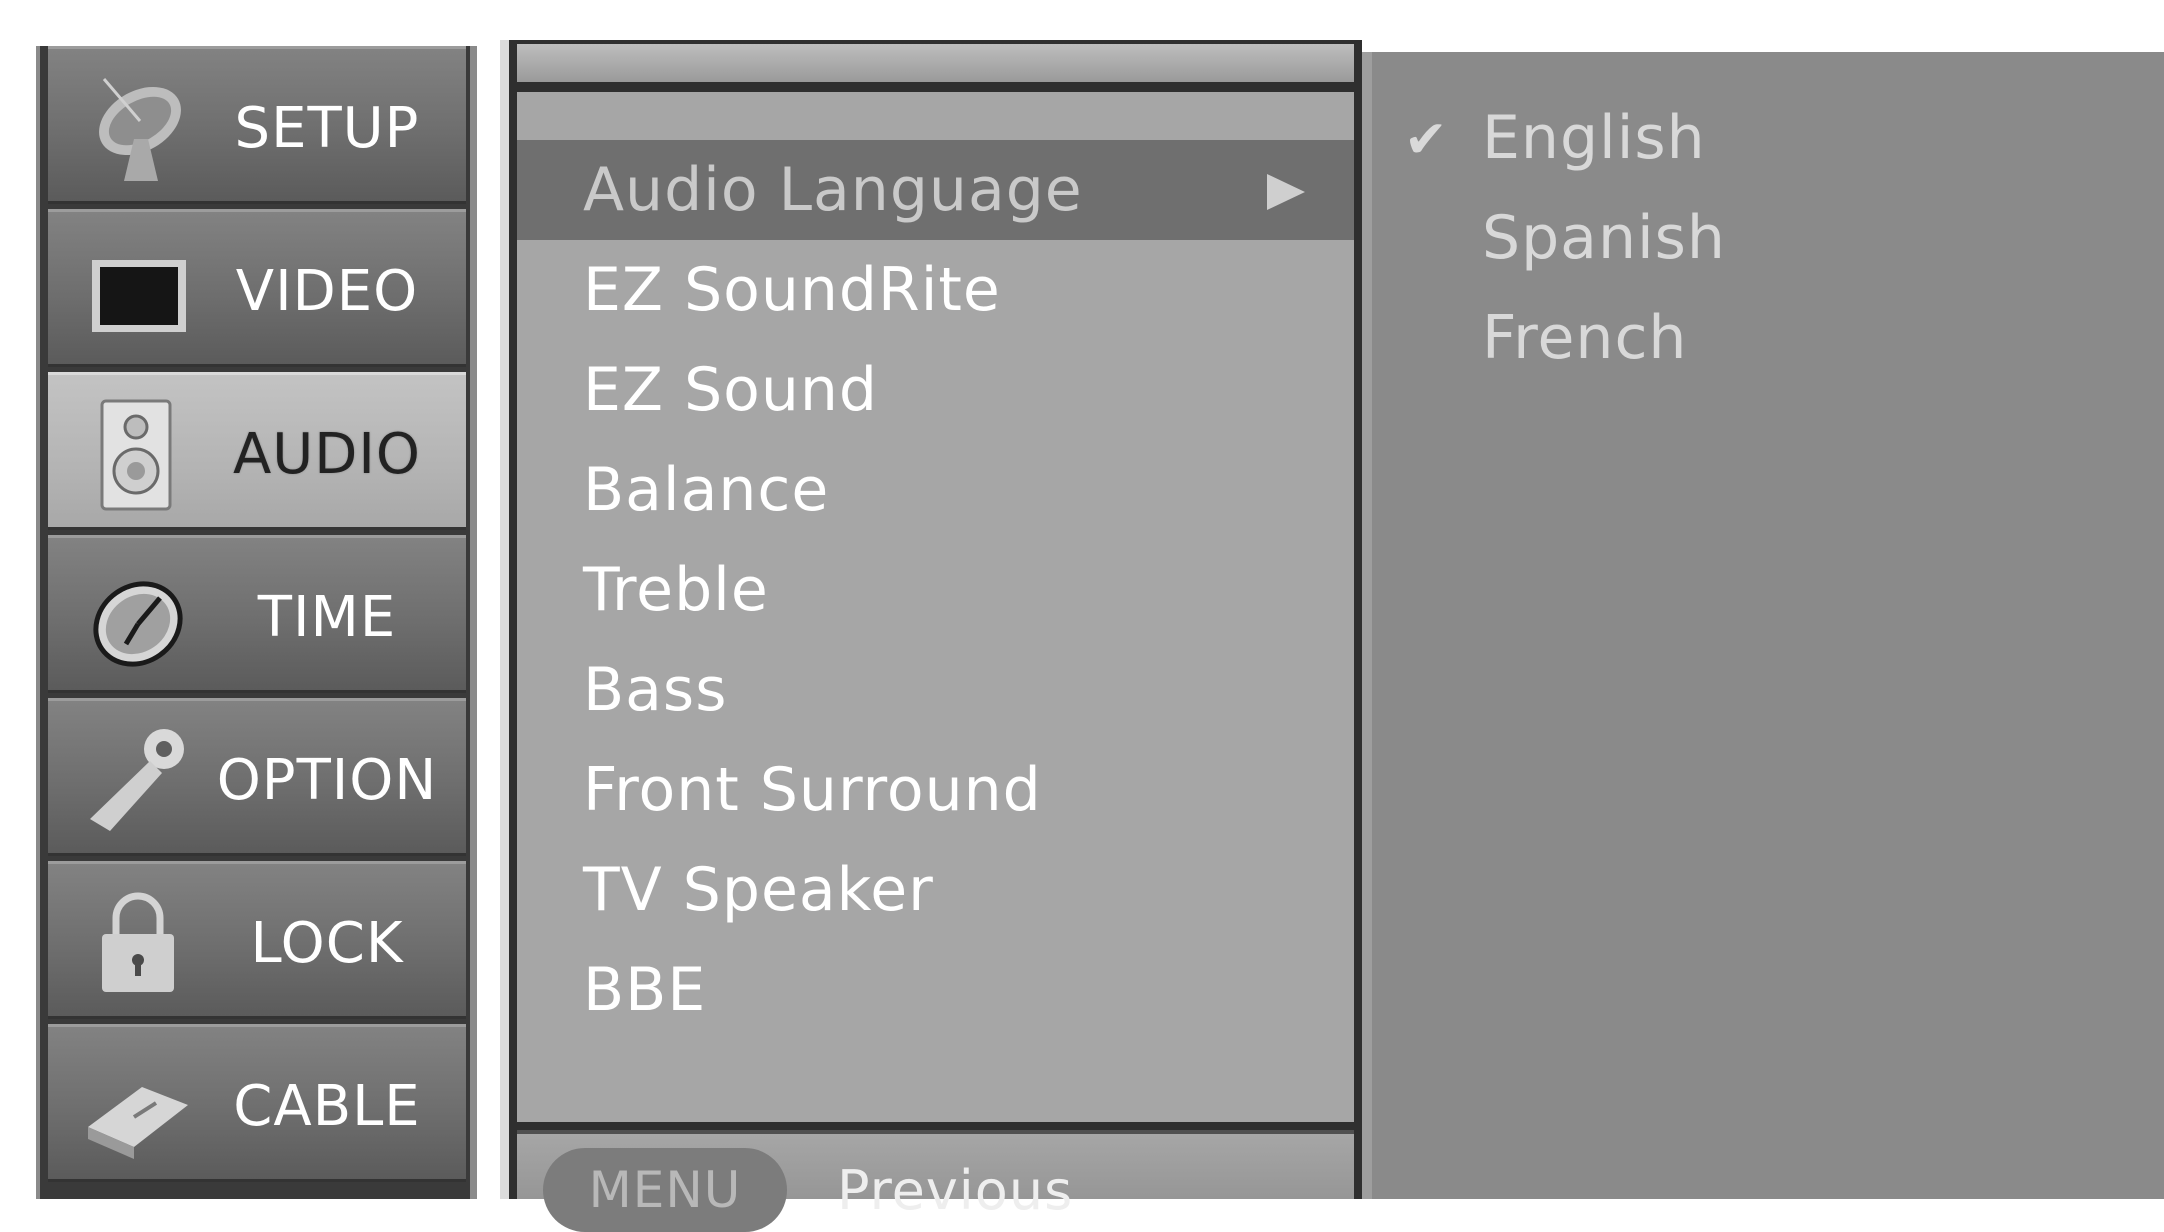  I want to click on cable-card-icon, so click(138, 1123).